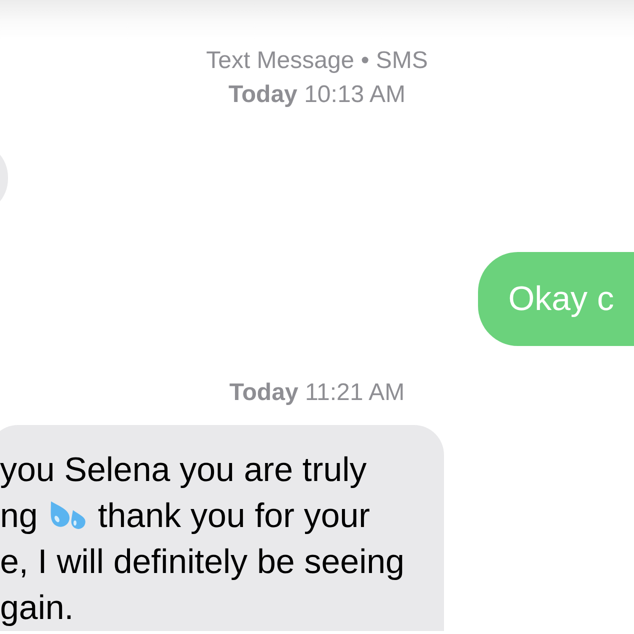 Image resolution: width=634 pixels, height=634 pixels. What do you see at coordinates (317, 61) in the screenshot?
I see `conversation-service: Text Message • SMS` at bounding box center [317, 61].